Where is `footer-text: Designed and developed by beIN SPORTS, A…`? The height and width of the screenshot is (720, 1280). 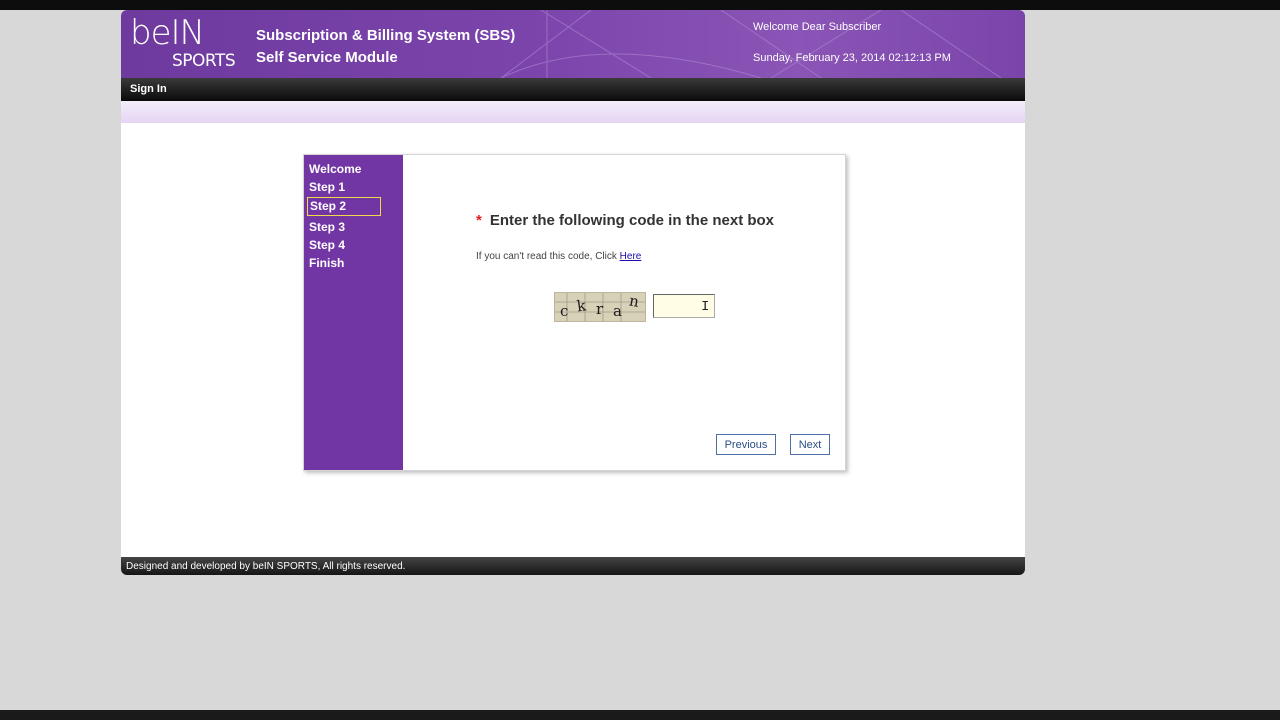
footer-text: Designed and developed by beIN SPORTS, A… is located at coordinates (266, 566).